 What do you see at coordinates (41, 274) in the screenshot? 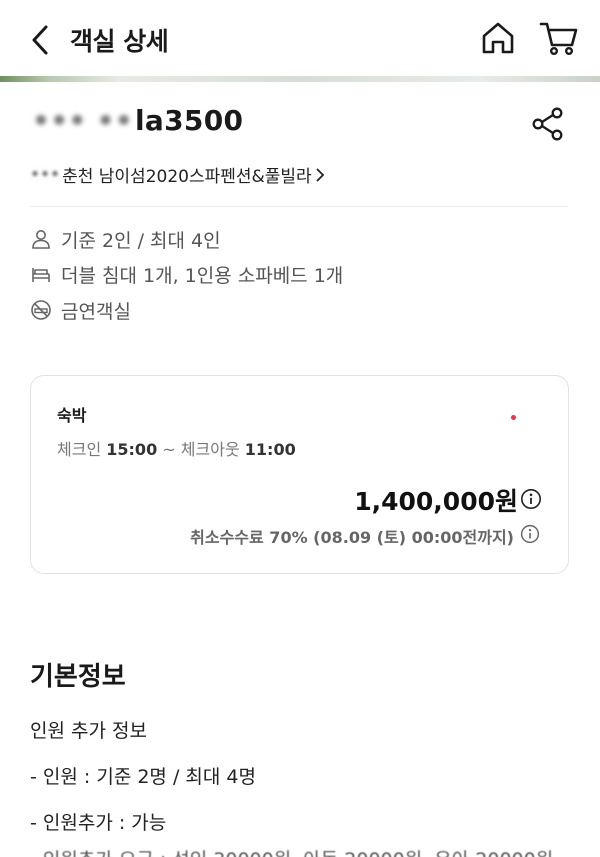
I see `bed-icon` at bounding box center [41, 274].